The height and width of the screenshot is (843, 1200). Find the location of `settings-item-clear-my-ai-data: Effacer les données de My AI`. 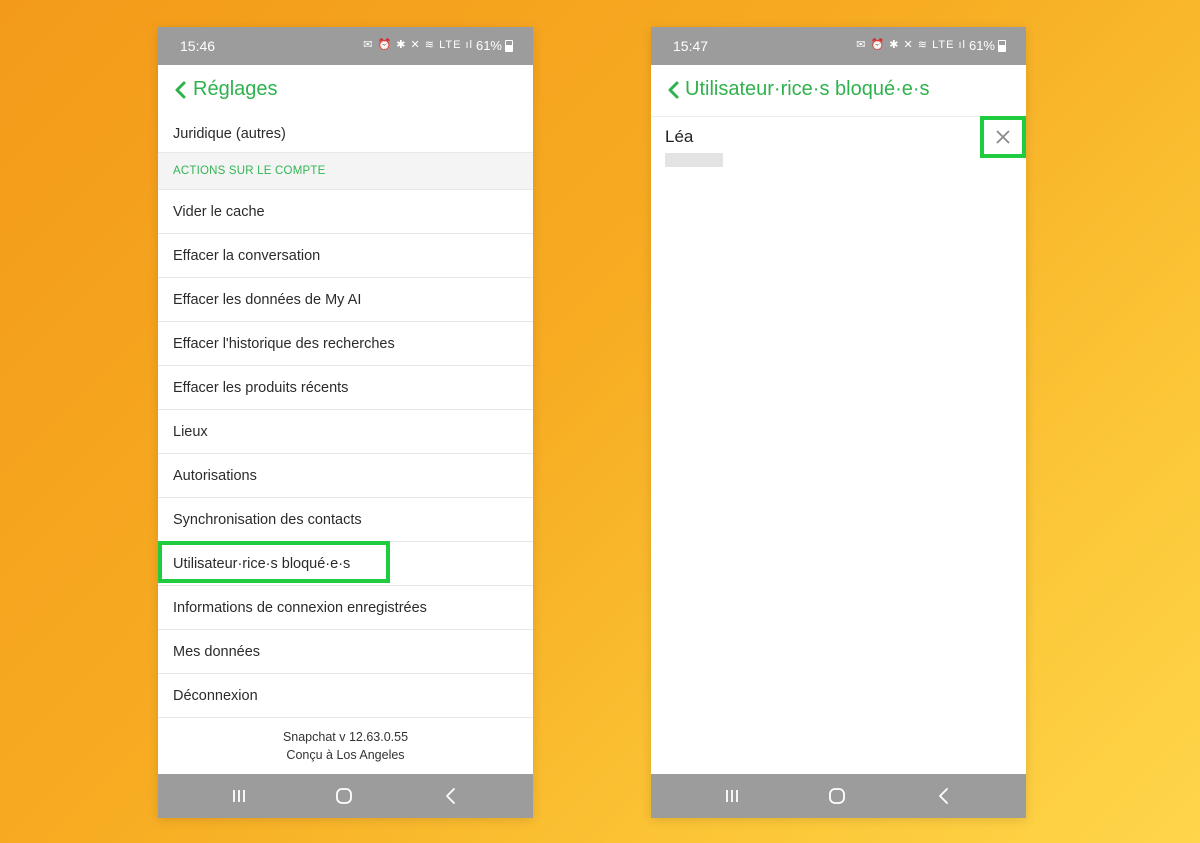

settings-item-clear-my-ai-data: Effacer les données de My AI is located at coordinates (345, 300).